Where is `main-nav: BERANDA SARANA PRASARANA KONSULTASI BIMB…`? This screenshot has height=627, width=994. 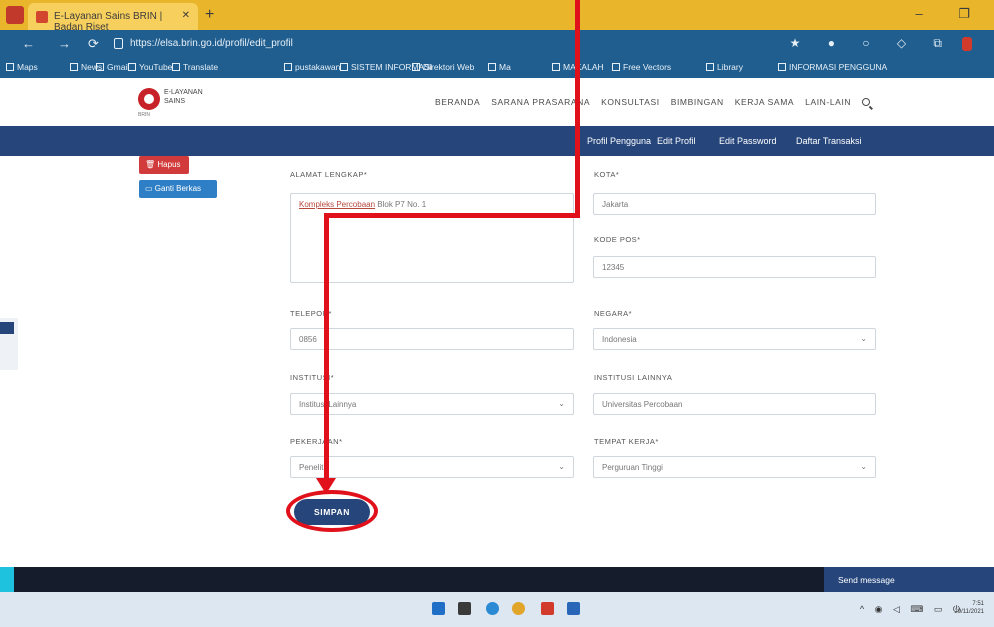 main-nav: BERANDA SARANA PRASARANA KONSULTASI BIMB… is located at coordinates (656, 102).